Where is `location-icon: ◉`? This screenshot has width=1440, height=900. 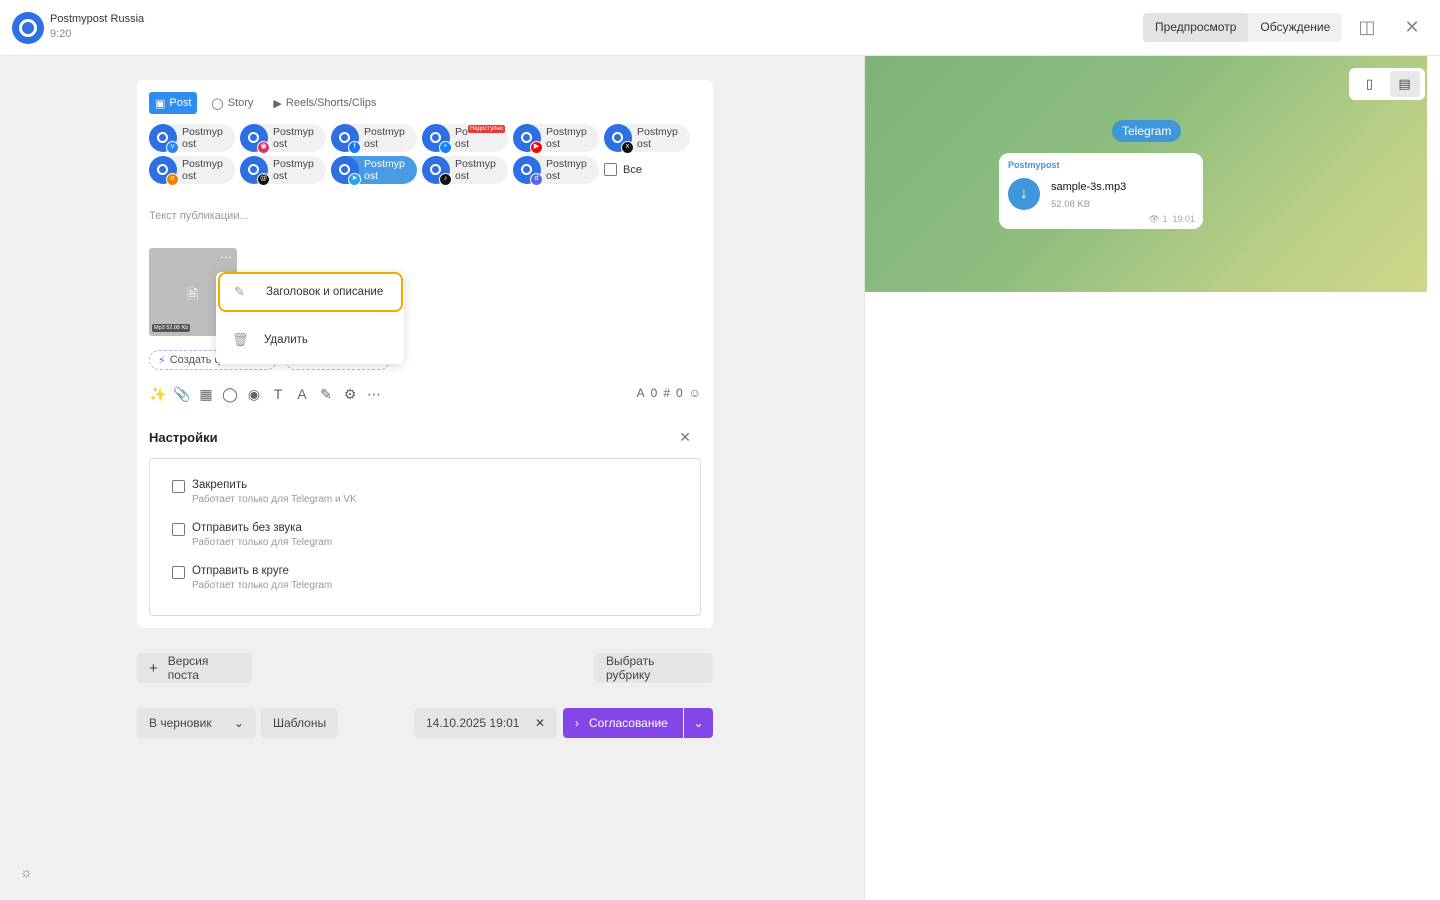
location-icon: ◉ is located at coordinates (254, 394).